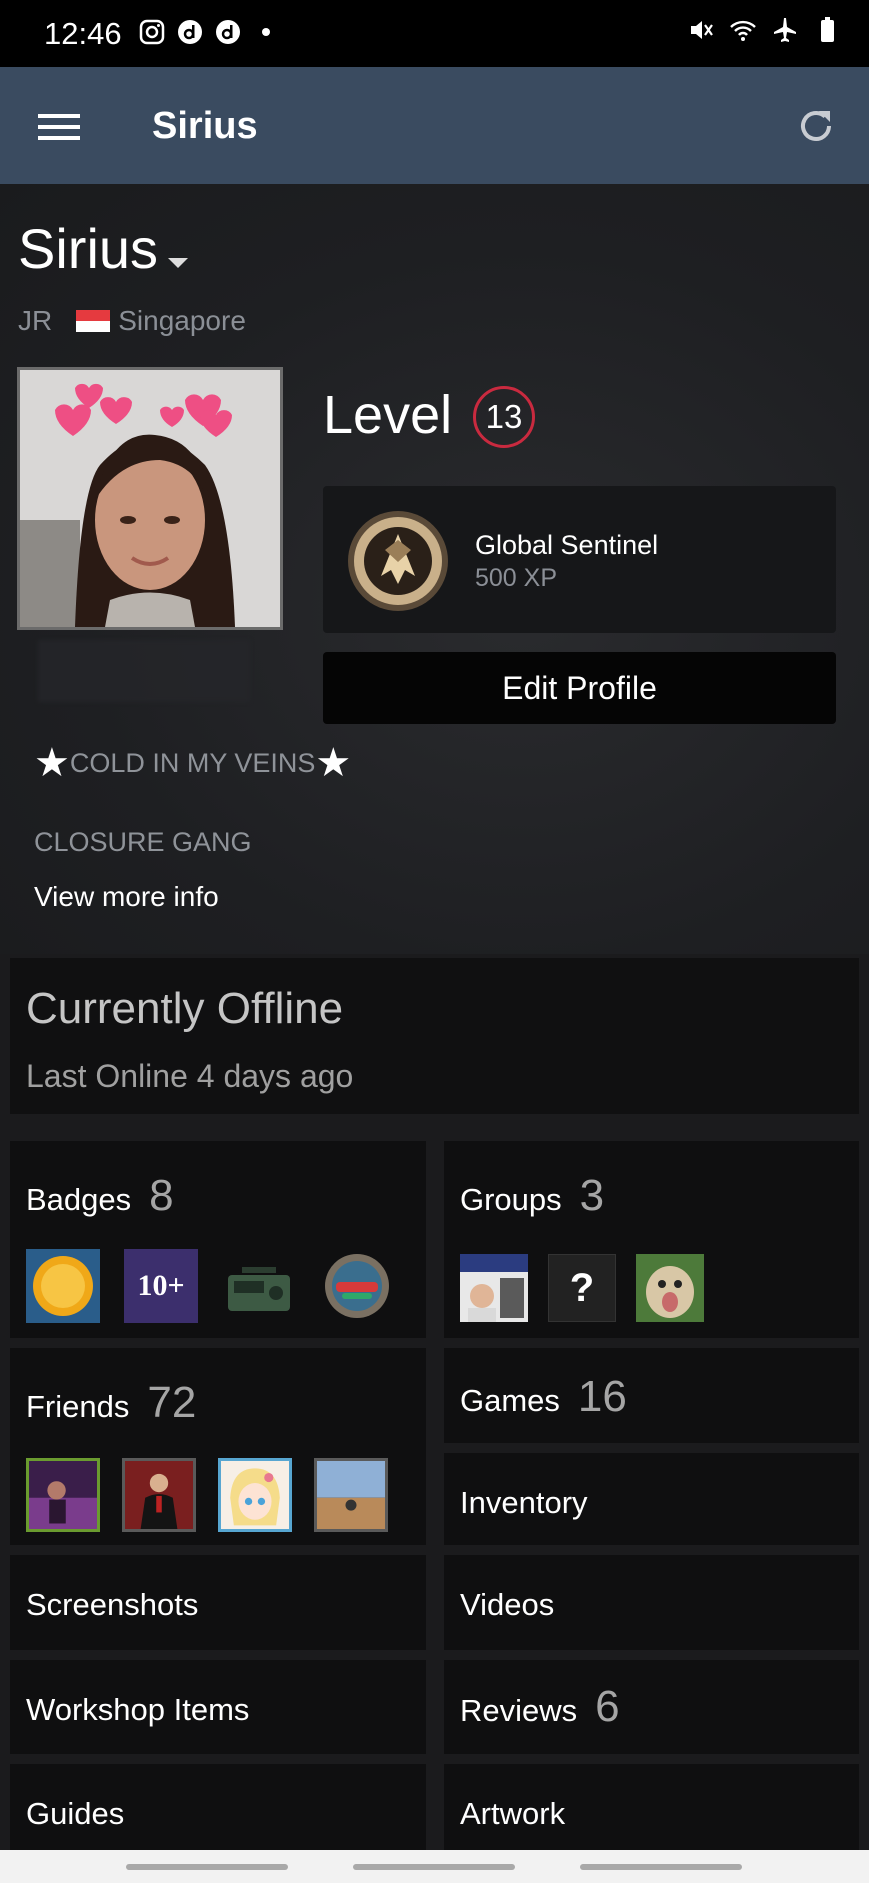 The image size is (869, 1883). What do you see at coordinates (172, 1402) in the screenshot?
I see `friends-count: 72` at bounding box center [172, 1402].